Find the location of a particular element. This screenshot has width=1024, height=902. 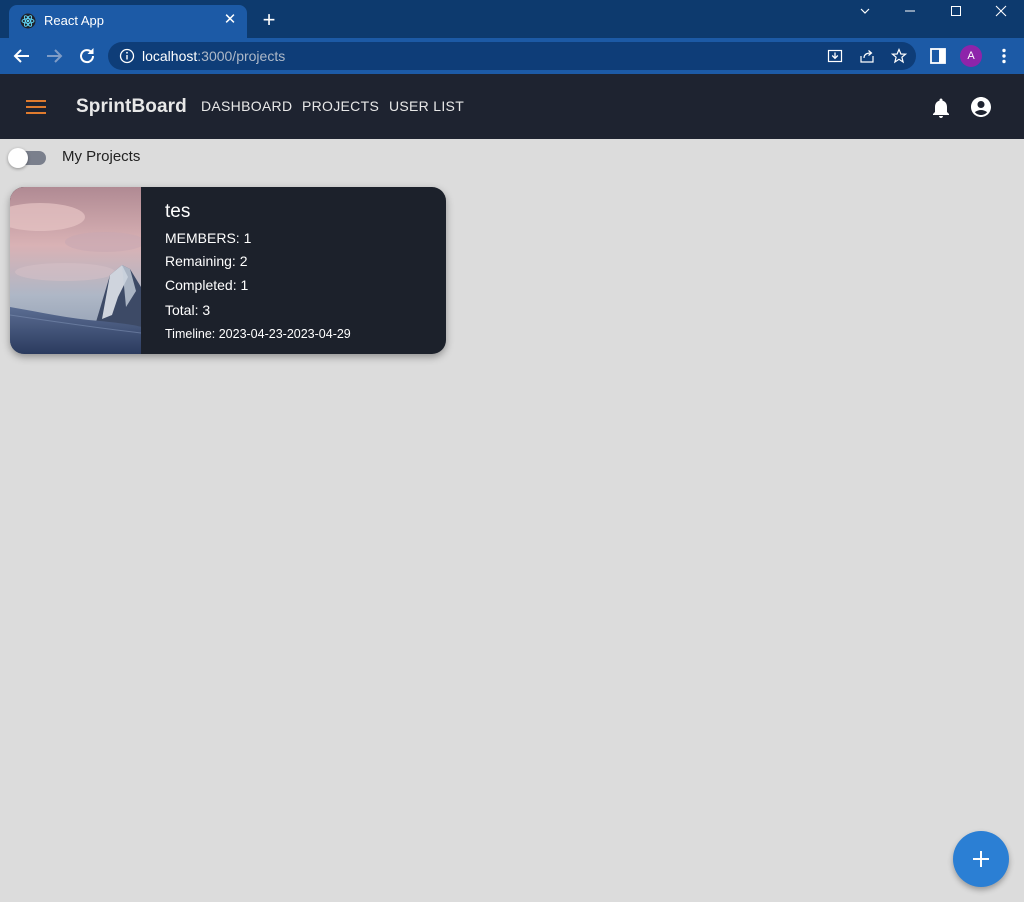

nav-user-list: USER LIST is located at coordinates (426, 106).